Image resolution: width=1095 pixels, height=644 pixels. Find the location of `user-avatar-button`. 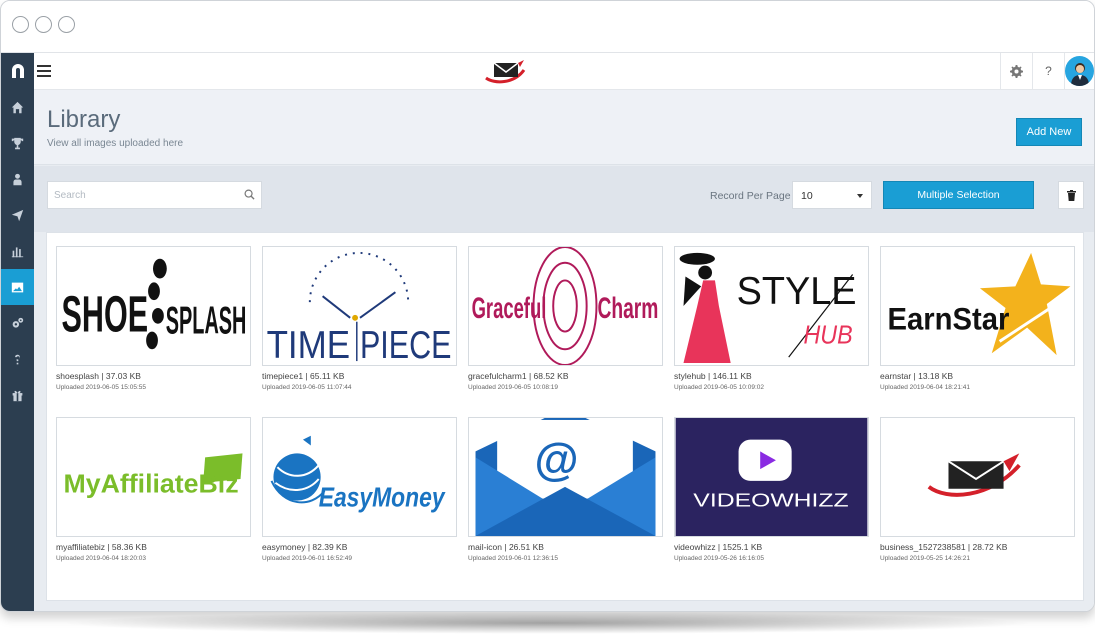

user-avatar-button is located at coordinates (1079, 71).